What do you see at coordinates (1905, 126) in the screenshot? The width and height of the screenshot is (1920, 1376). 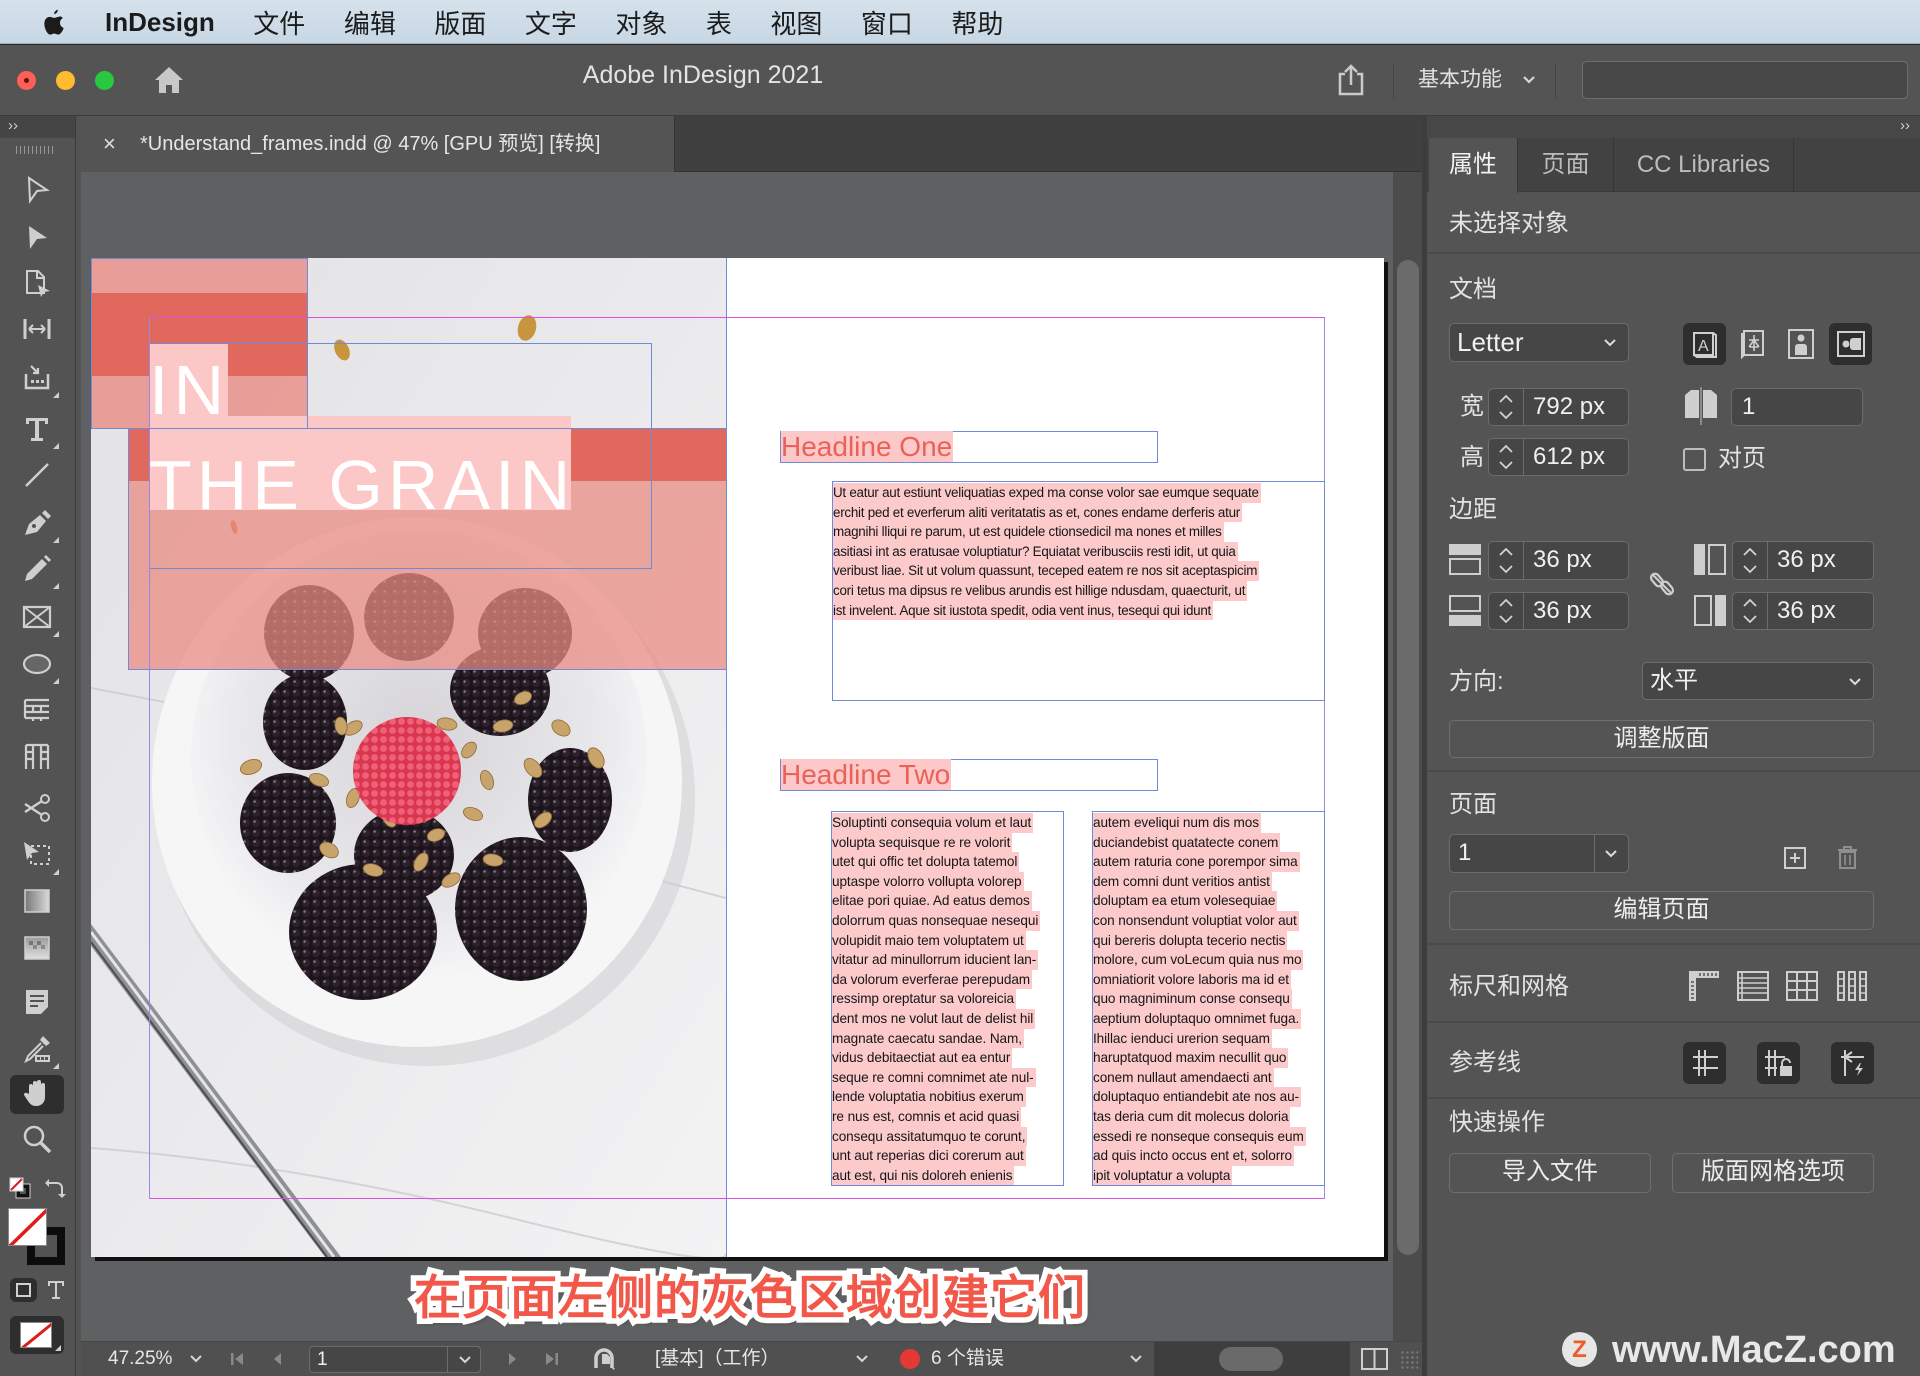 I see `panel-collapse-button: ››` at bounding box center [1905, 126].